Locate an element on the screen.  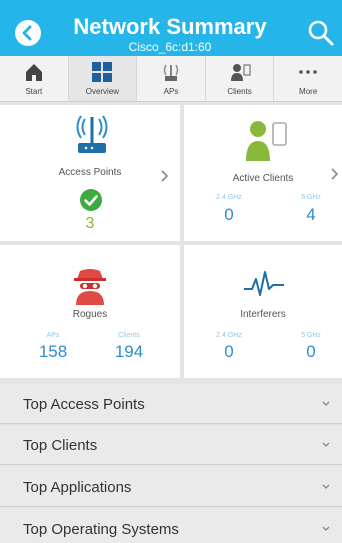
list-item-top-operating-systems: Top Operating Systems is located at coordinates (171, 526).